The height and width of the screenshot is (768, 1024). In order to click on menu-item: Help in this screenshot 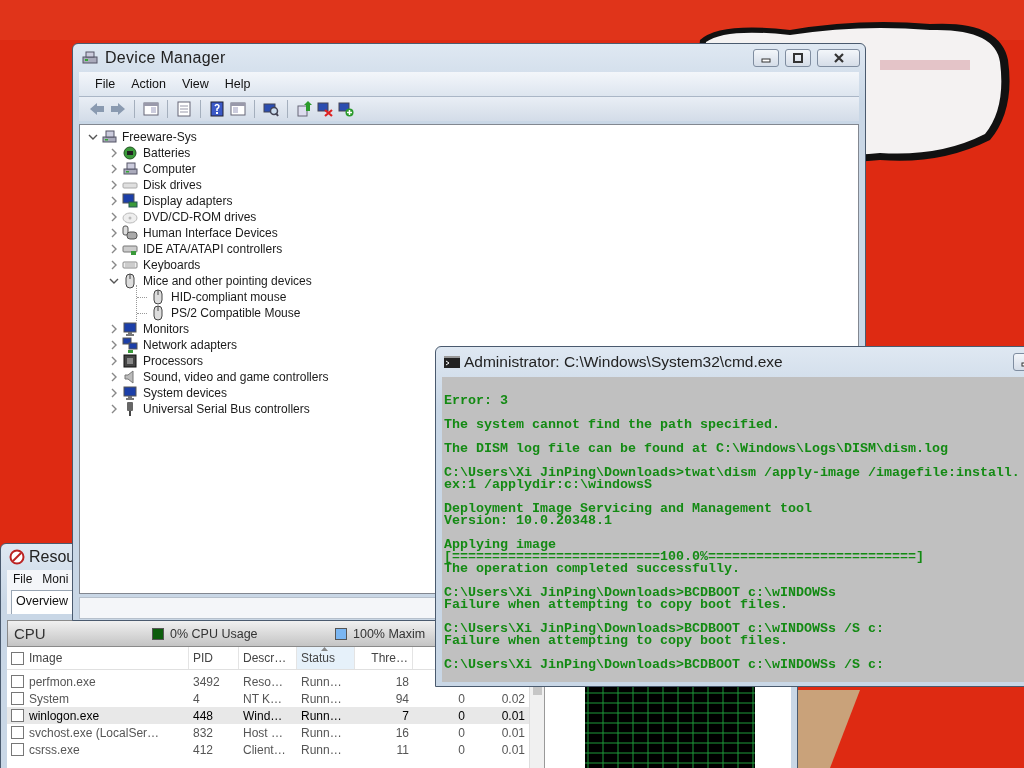, I will do `click(237, 84)`.